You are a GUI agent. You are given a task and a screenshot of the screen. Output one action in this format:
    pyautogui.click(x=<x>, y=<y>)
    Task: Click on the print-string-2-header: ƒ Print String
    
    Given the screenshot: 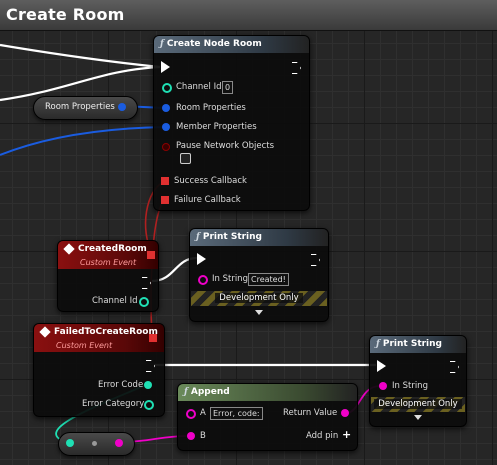 What is the action you would take?
    pyautogui.click(x=418, y=344)
    